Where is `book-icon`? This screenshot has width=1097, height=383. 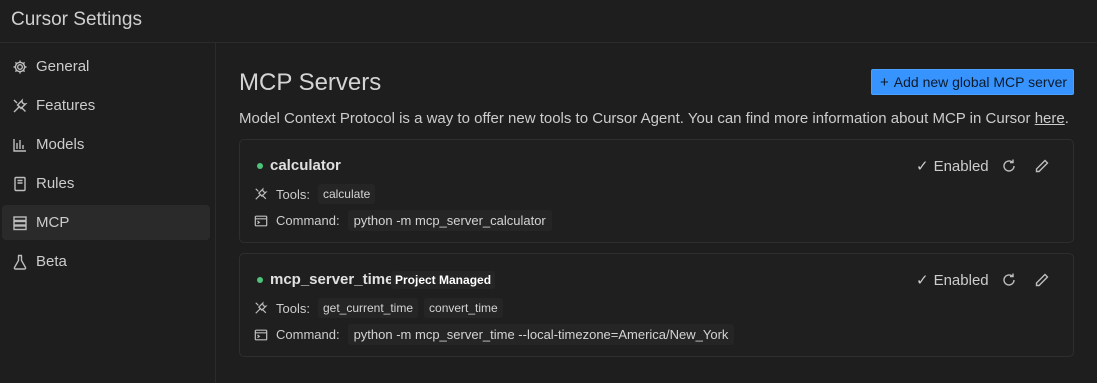 book-icon is located at coordinates (20, 184).